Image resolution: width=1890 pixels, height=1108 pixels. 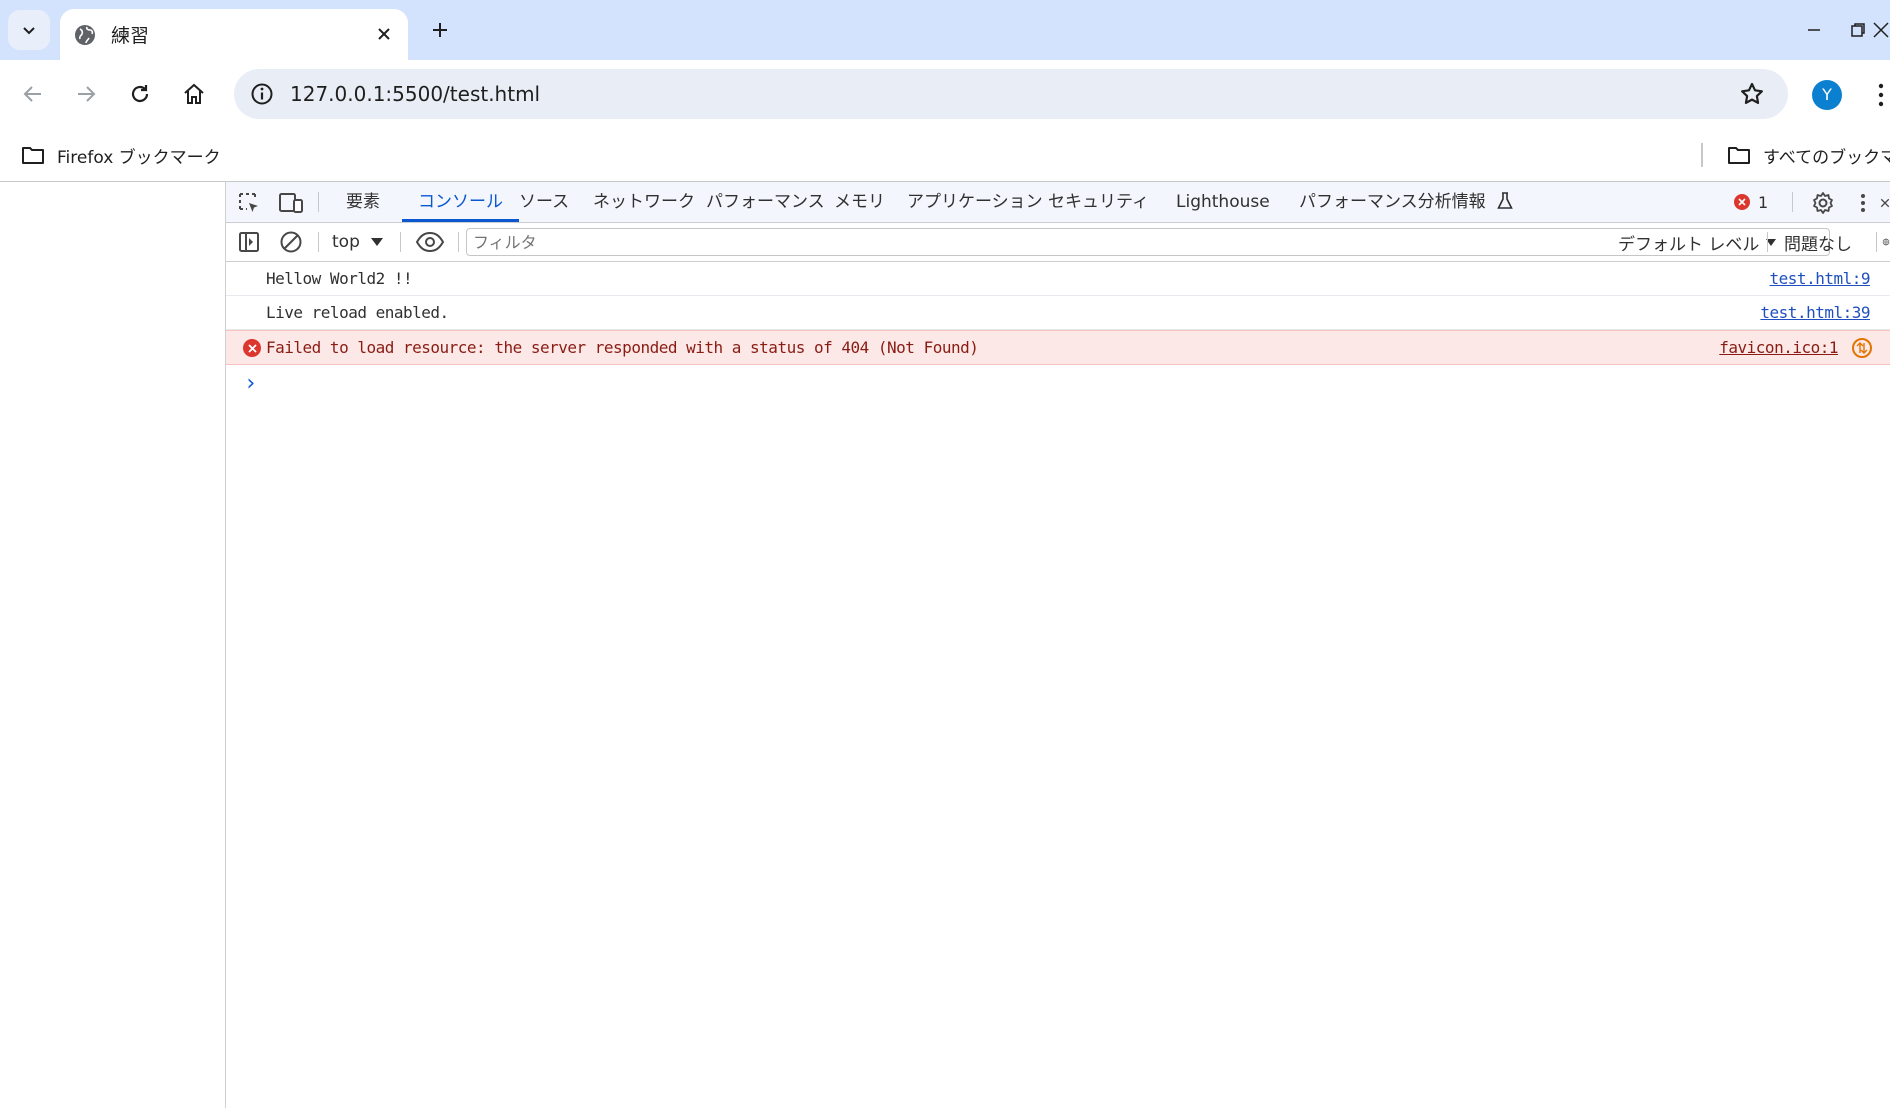 What do you see at coordinates (251, 383) in the screenshot?
I see `prompt-chevron-icon: ›` at bounding box center [251, 383].